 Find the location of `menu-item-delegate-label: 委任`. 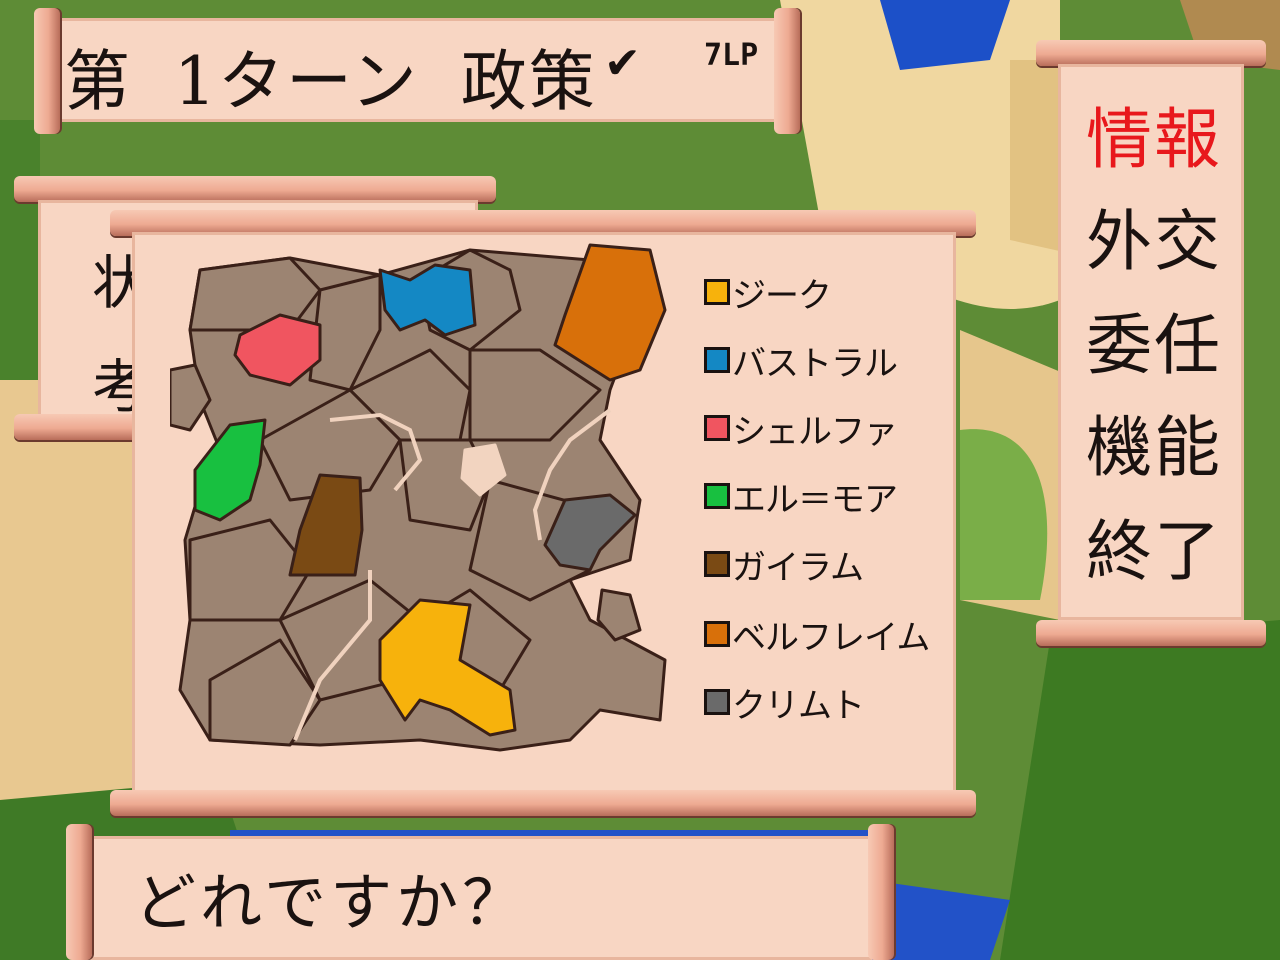

menu-item-delegate-label: 委任 is located at coordinates (1154, 345).